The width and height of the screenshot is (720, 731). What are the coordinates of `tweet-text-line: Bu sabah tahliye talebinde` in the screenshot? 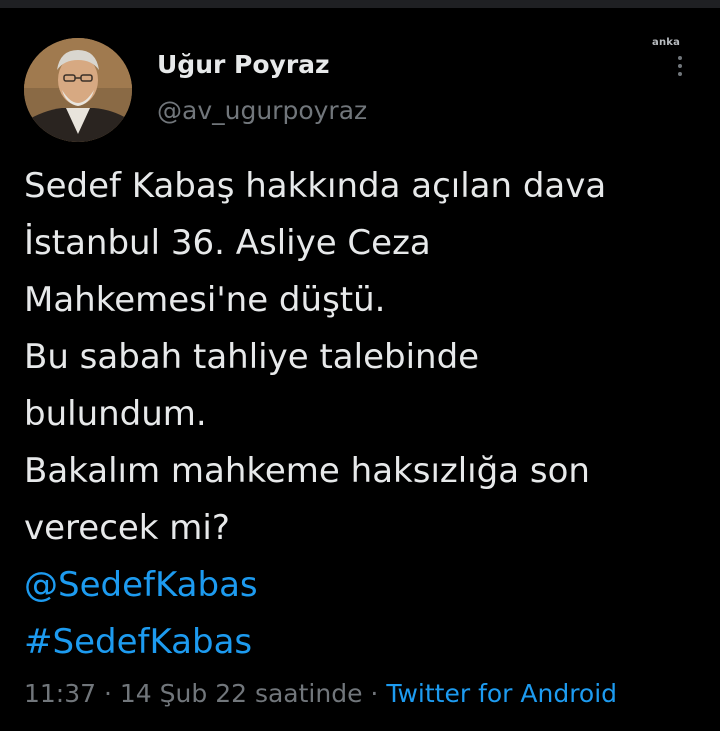 It's located at (252, 357).